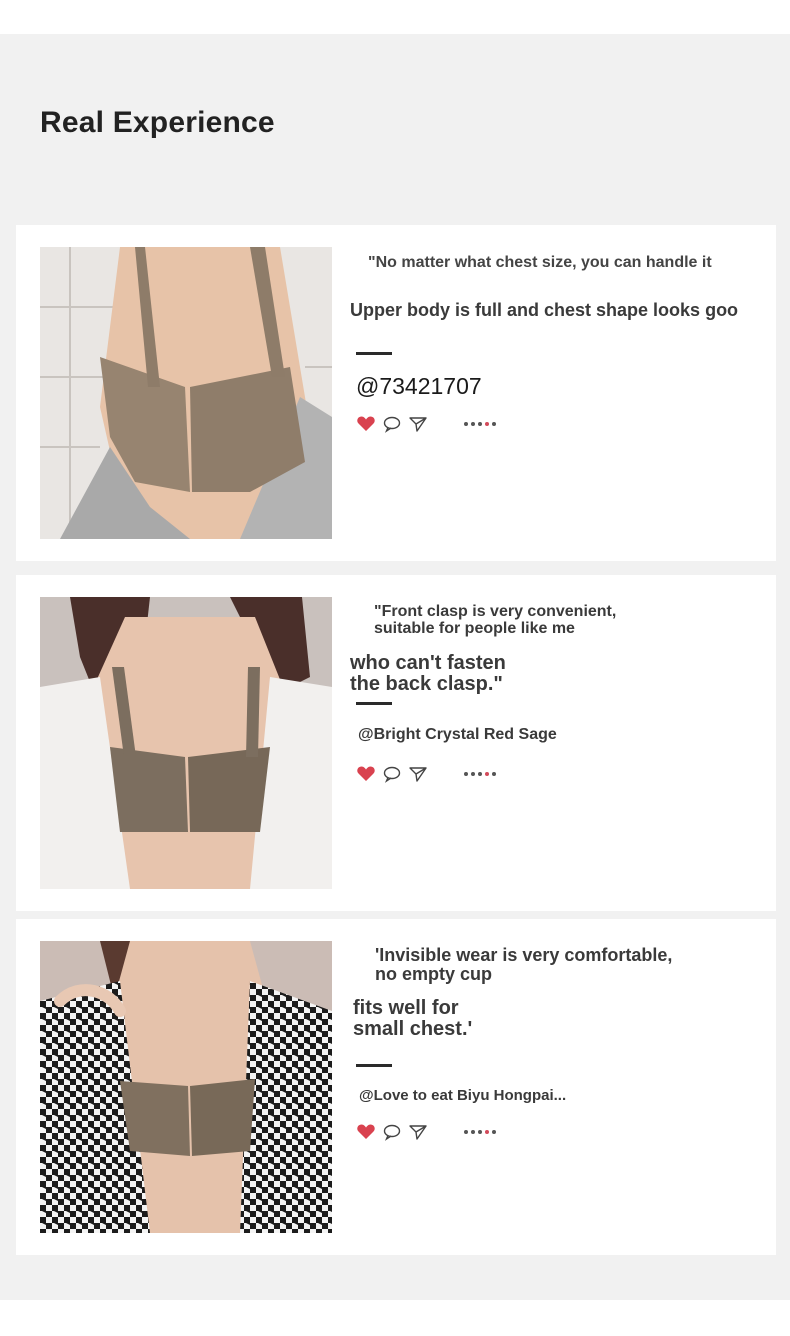 Image resolution: width=790 pixels, height=1336 pixels. I want to click on review-username: @Bright Crystal Red Sage, so click(457, 735).